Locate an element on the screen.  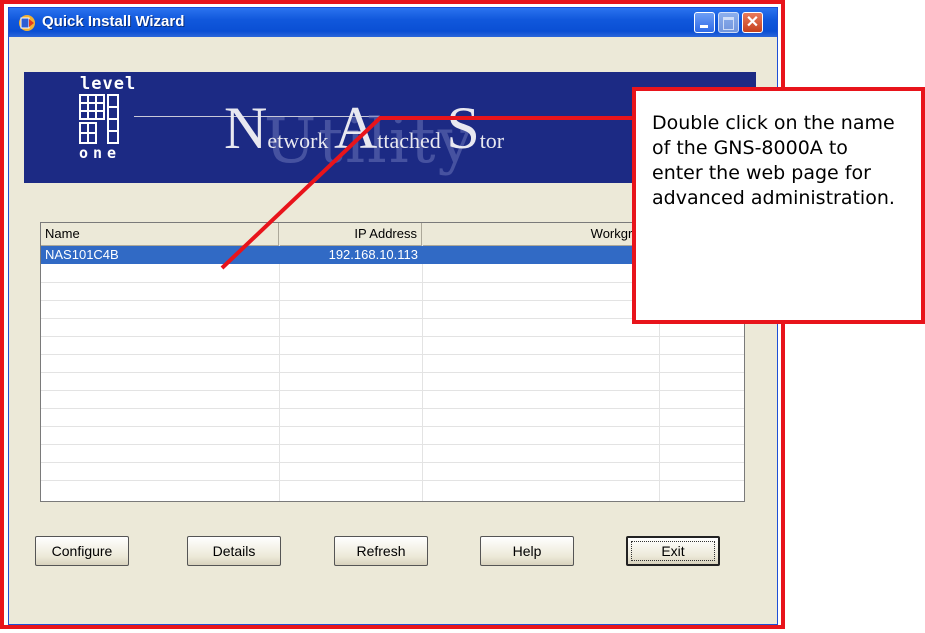
close-icon: ✕ is located at coordinates (752, 22).